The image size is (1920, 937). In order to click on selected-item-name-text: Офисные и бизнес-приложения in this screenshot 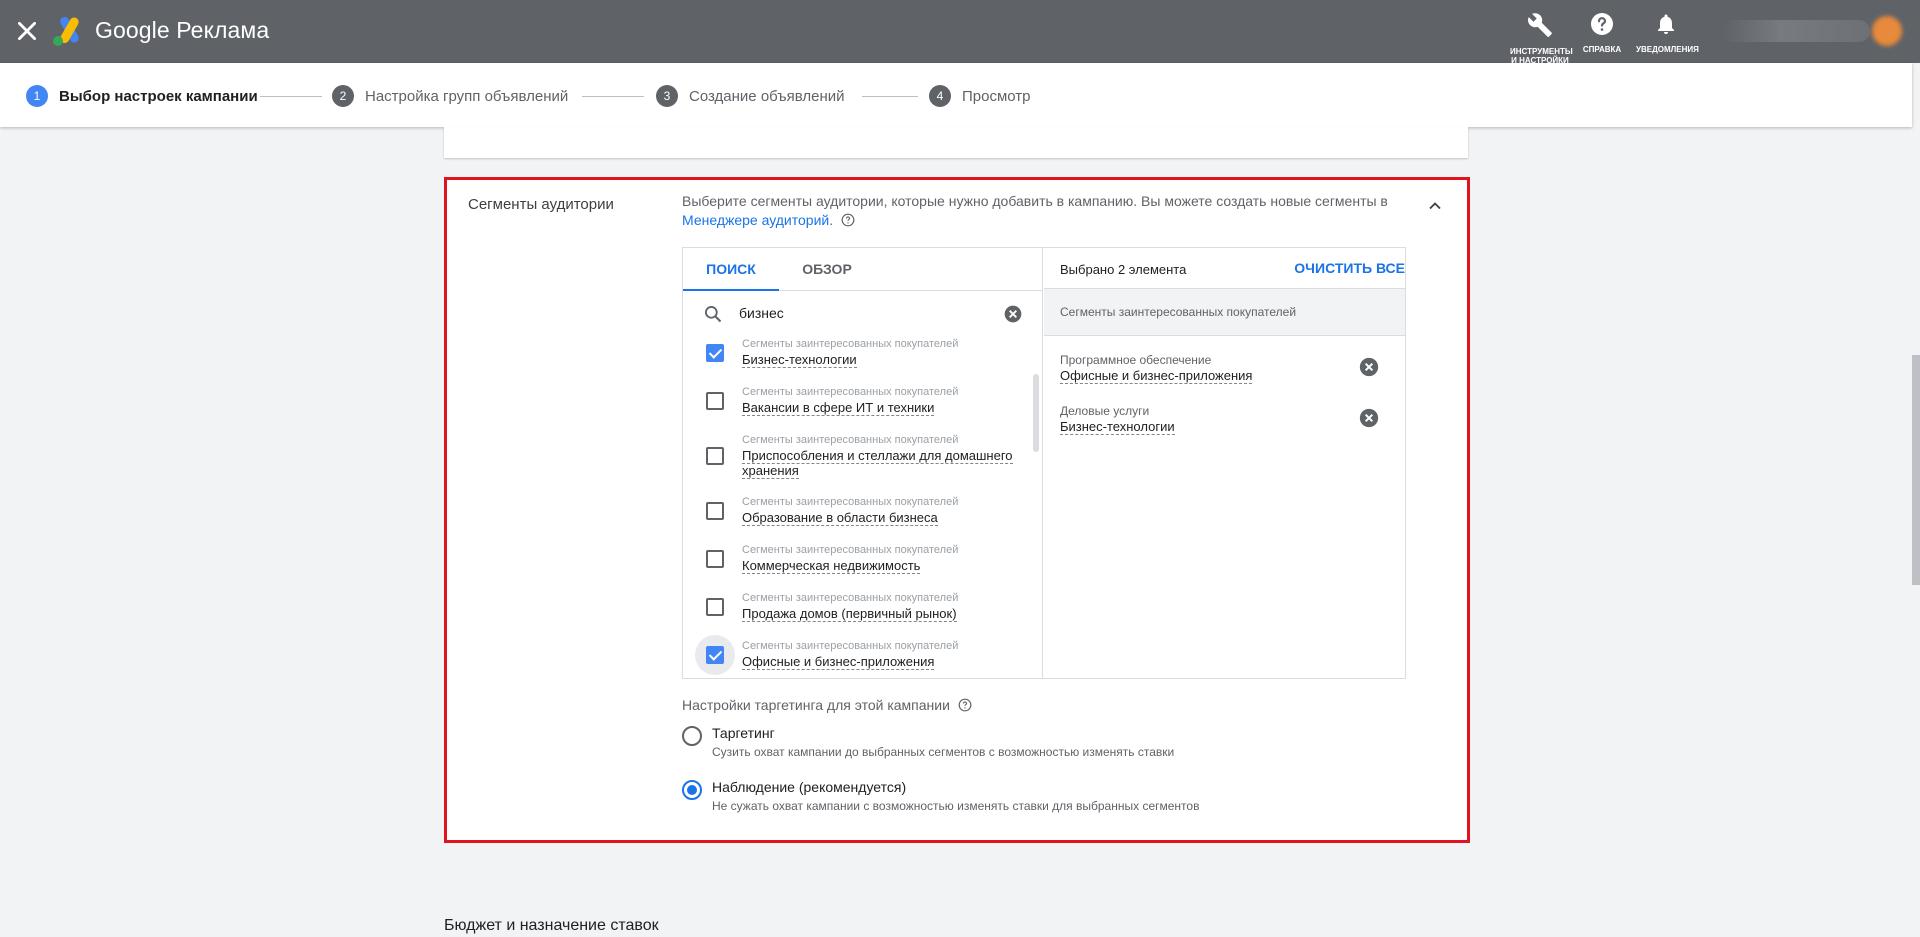, I will do `click(1156, 376)`.